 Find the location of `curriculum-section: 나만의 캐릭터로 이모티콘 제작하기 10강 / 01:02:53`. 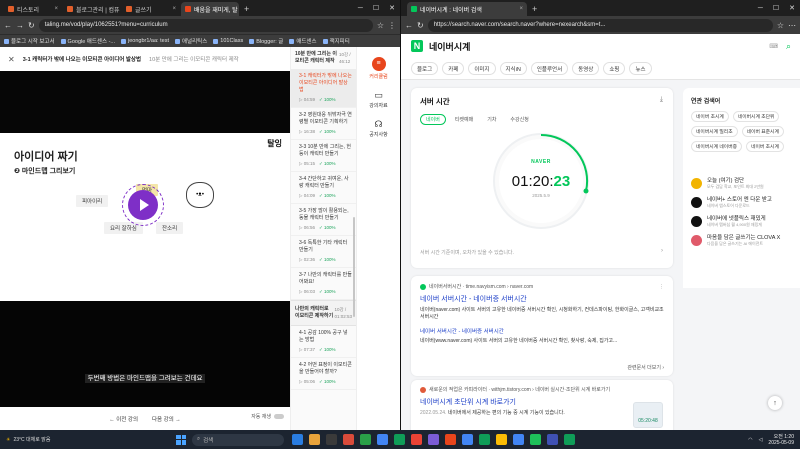

curriculum-section: 나만의 캐릭터로 이모티콘 제작하기 10강 / 01:02:53 is located at coordinates (323, 313).